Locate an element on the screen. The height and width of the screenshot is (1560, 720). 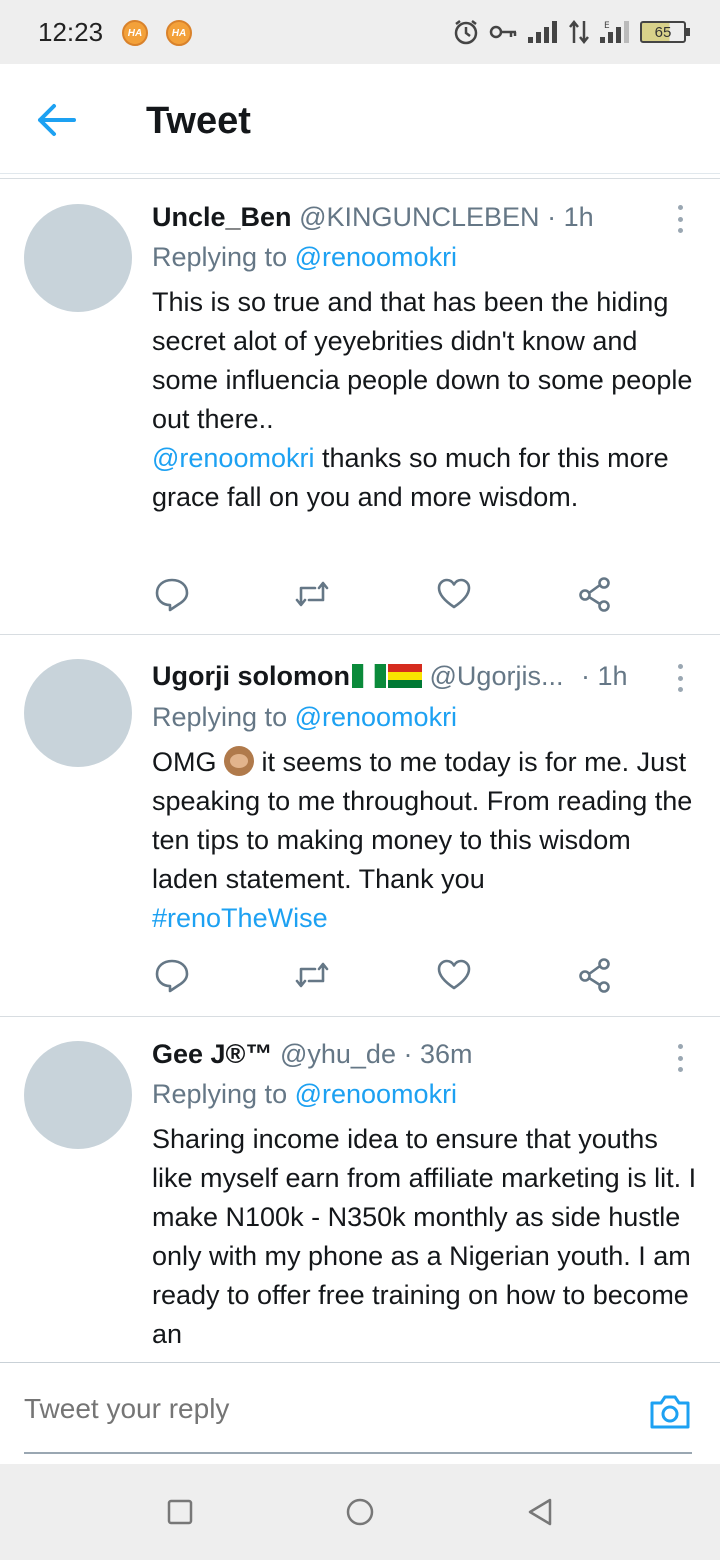
user-handle: @KINGUNCLEBEN is located at coordinates (419, 217).